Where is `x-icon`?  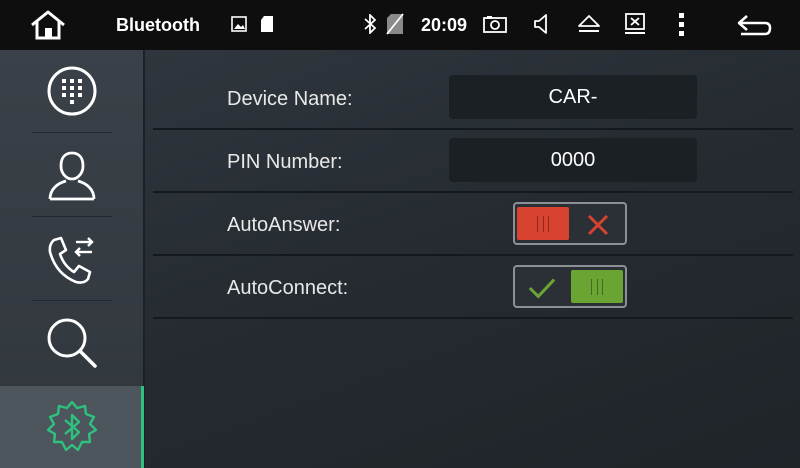 x-icon is located at coordinates (598, 225).